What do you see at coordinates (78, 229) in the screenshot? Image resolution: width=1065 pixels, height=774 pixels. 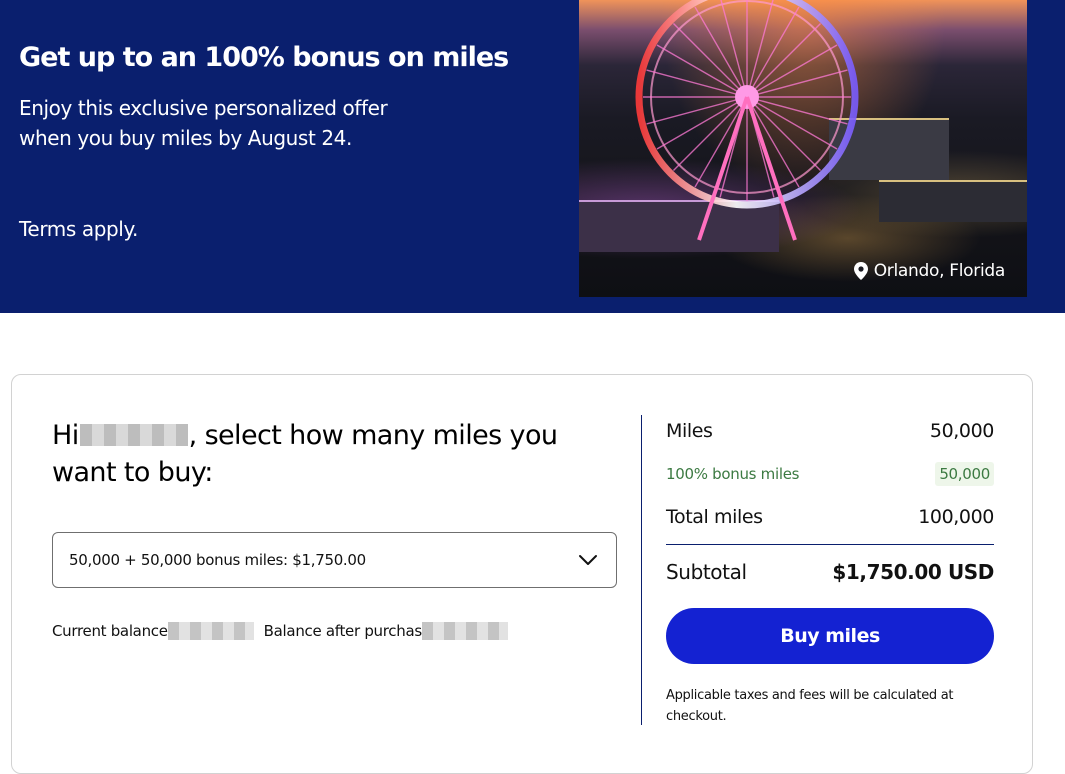 I see `terms-text: Terms apply.` at bounding box center [78, 229].